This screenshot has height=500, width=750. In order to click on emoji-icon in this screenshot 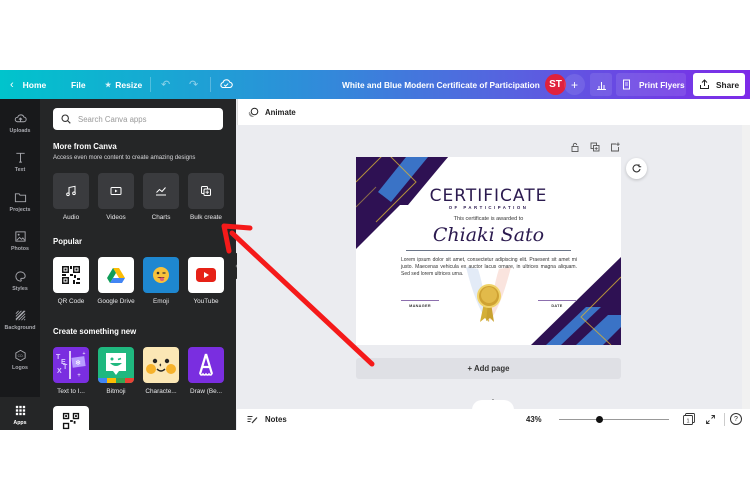, I will do `click(161, 275)`.